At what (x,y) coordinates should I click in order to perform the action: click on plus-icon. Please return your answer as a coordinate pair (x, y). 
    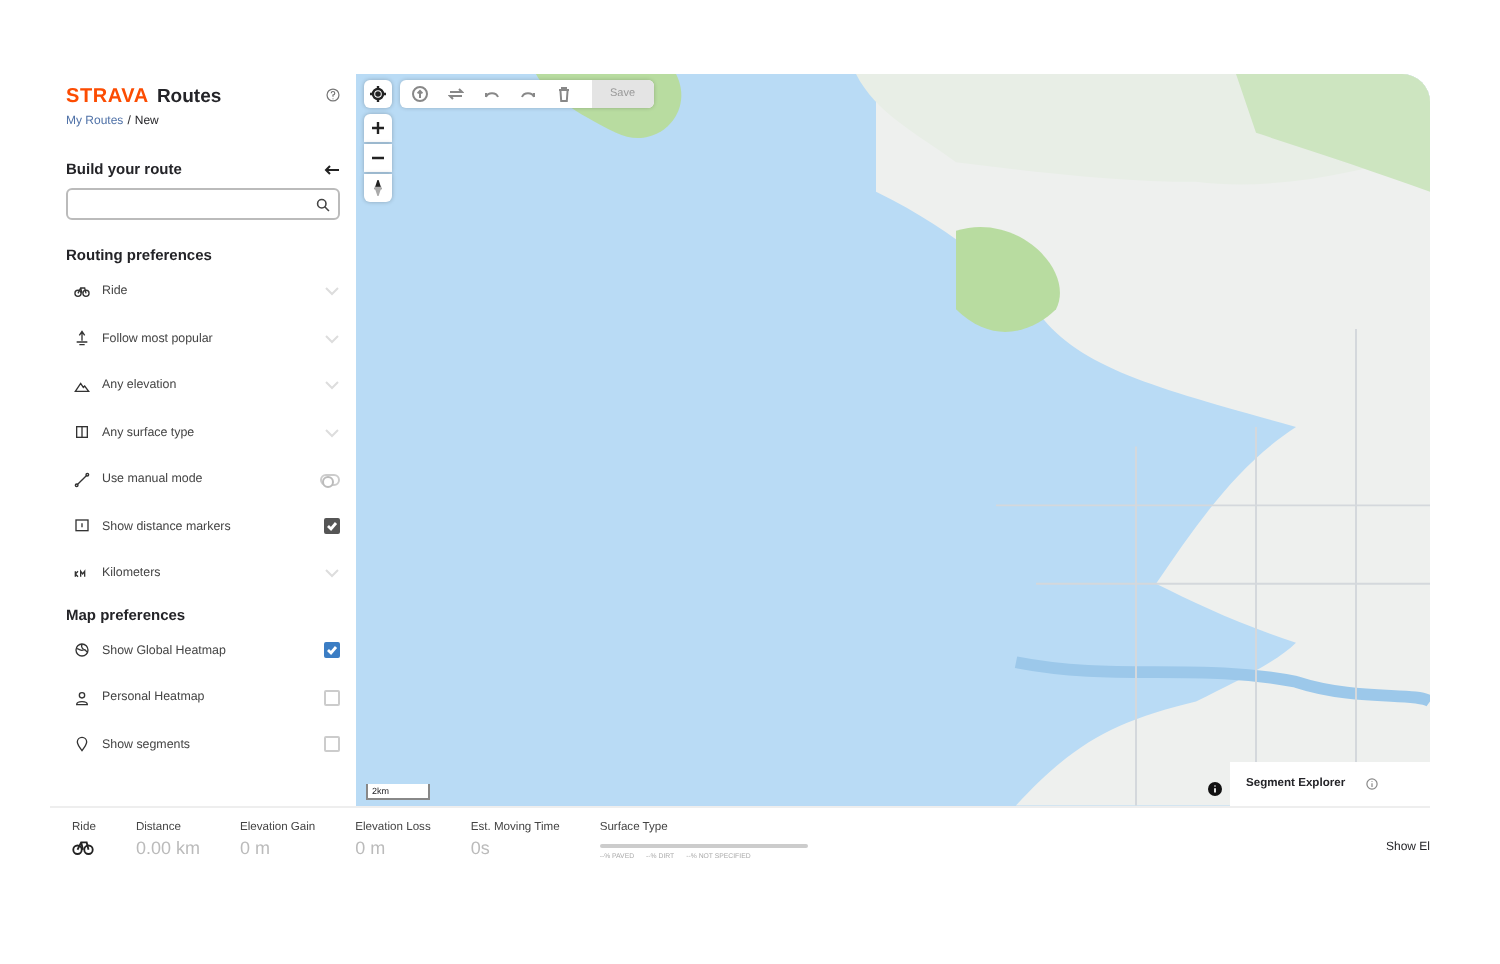
    Looking at the image, I should click on (378, 128).